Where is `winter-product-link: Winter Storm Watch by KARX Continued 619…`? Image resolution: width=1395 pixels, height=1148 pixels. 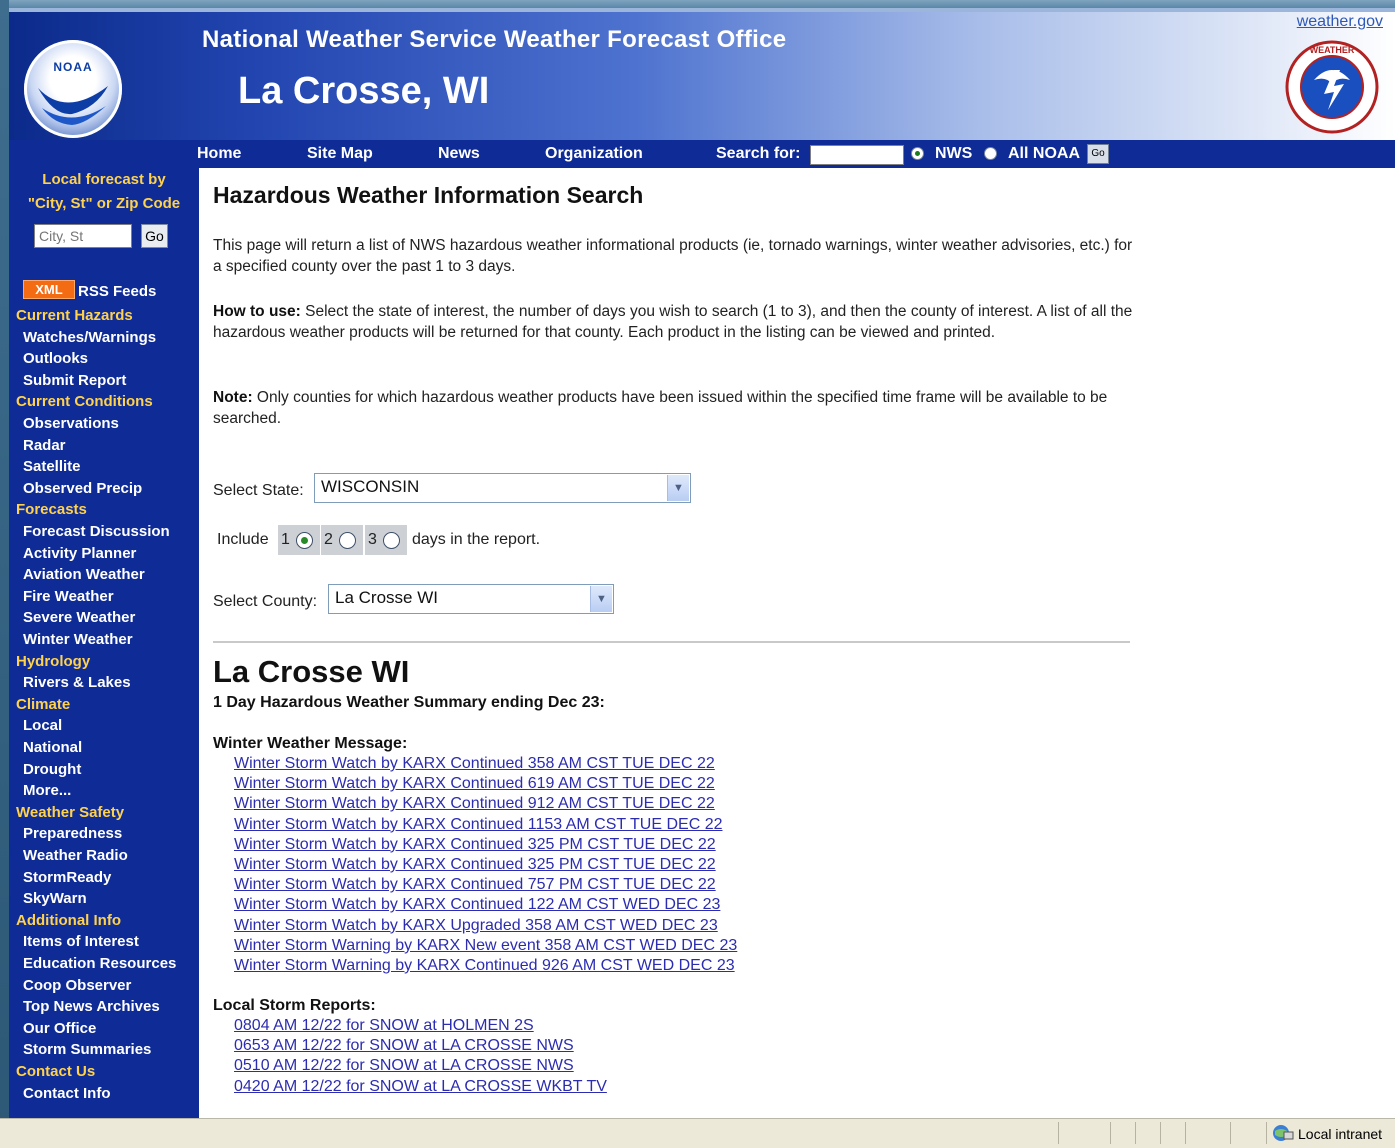
winter-product-link: Winter Storm Watch by KARX Continued 619… is located at coordinates (474, 784).